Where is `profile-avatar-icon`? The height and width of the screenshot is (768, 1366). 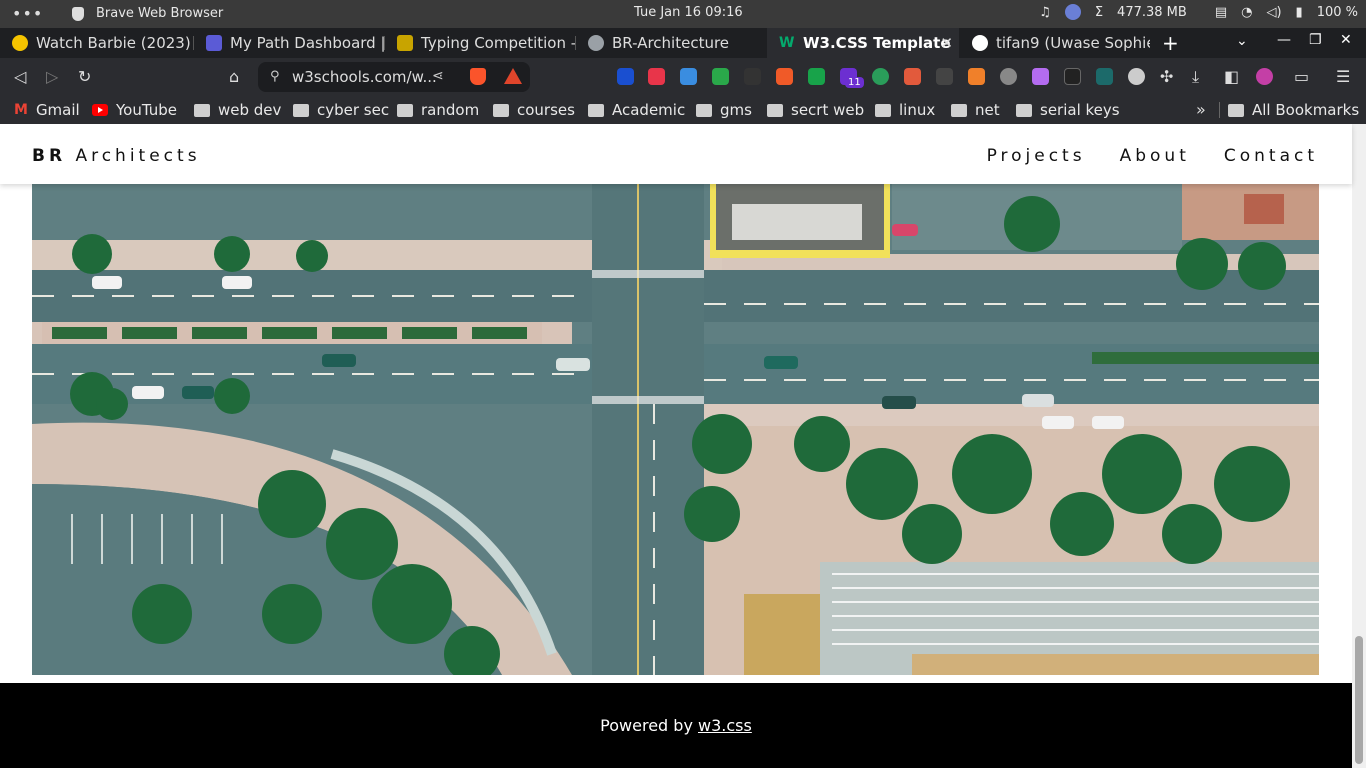
profile-avatar-icon is located at coordinates (1264, 76).